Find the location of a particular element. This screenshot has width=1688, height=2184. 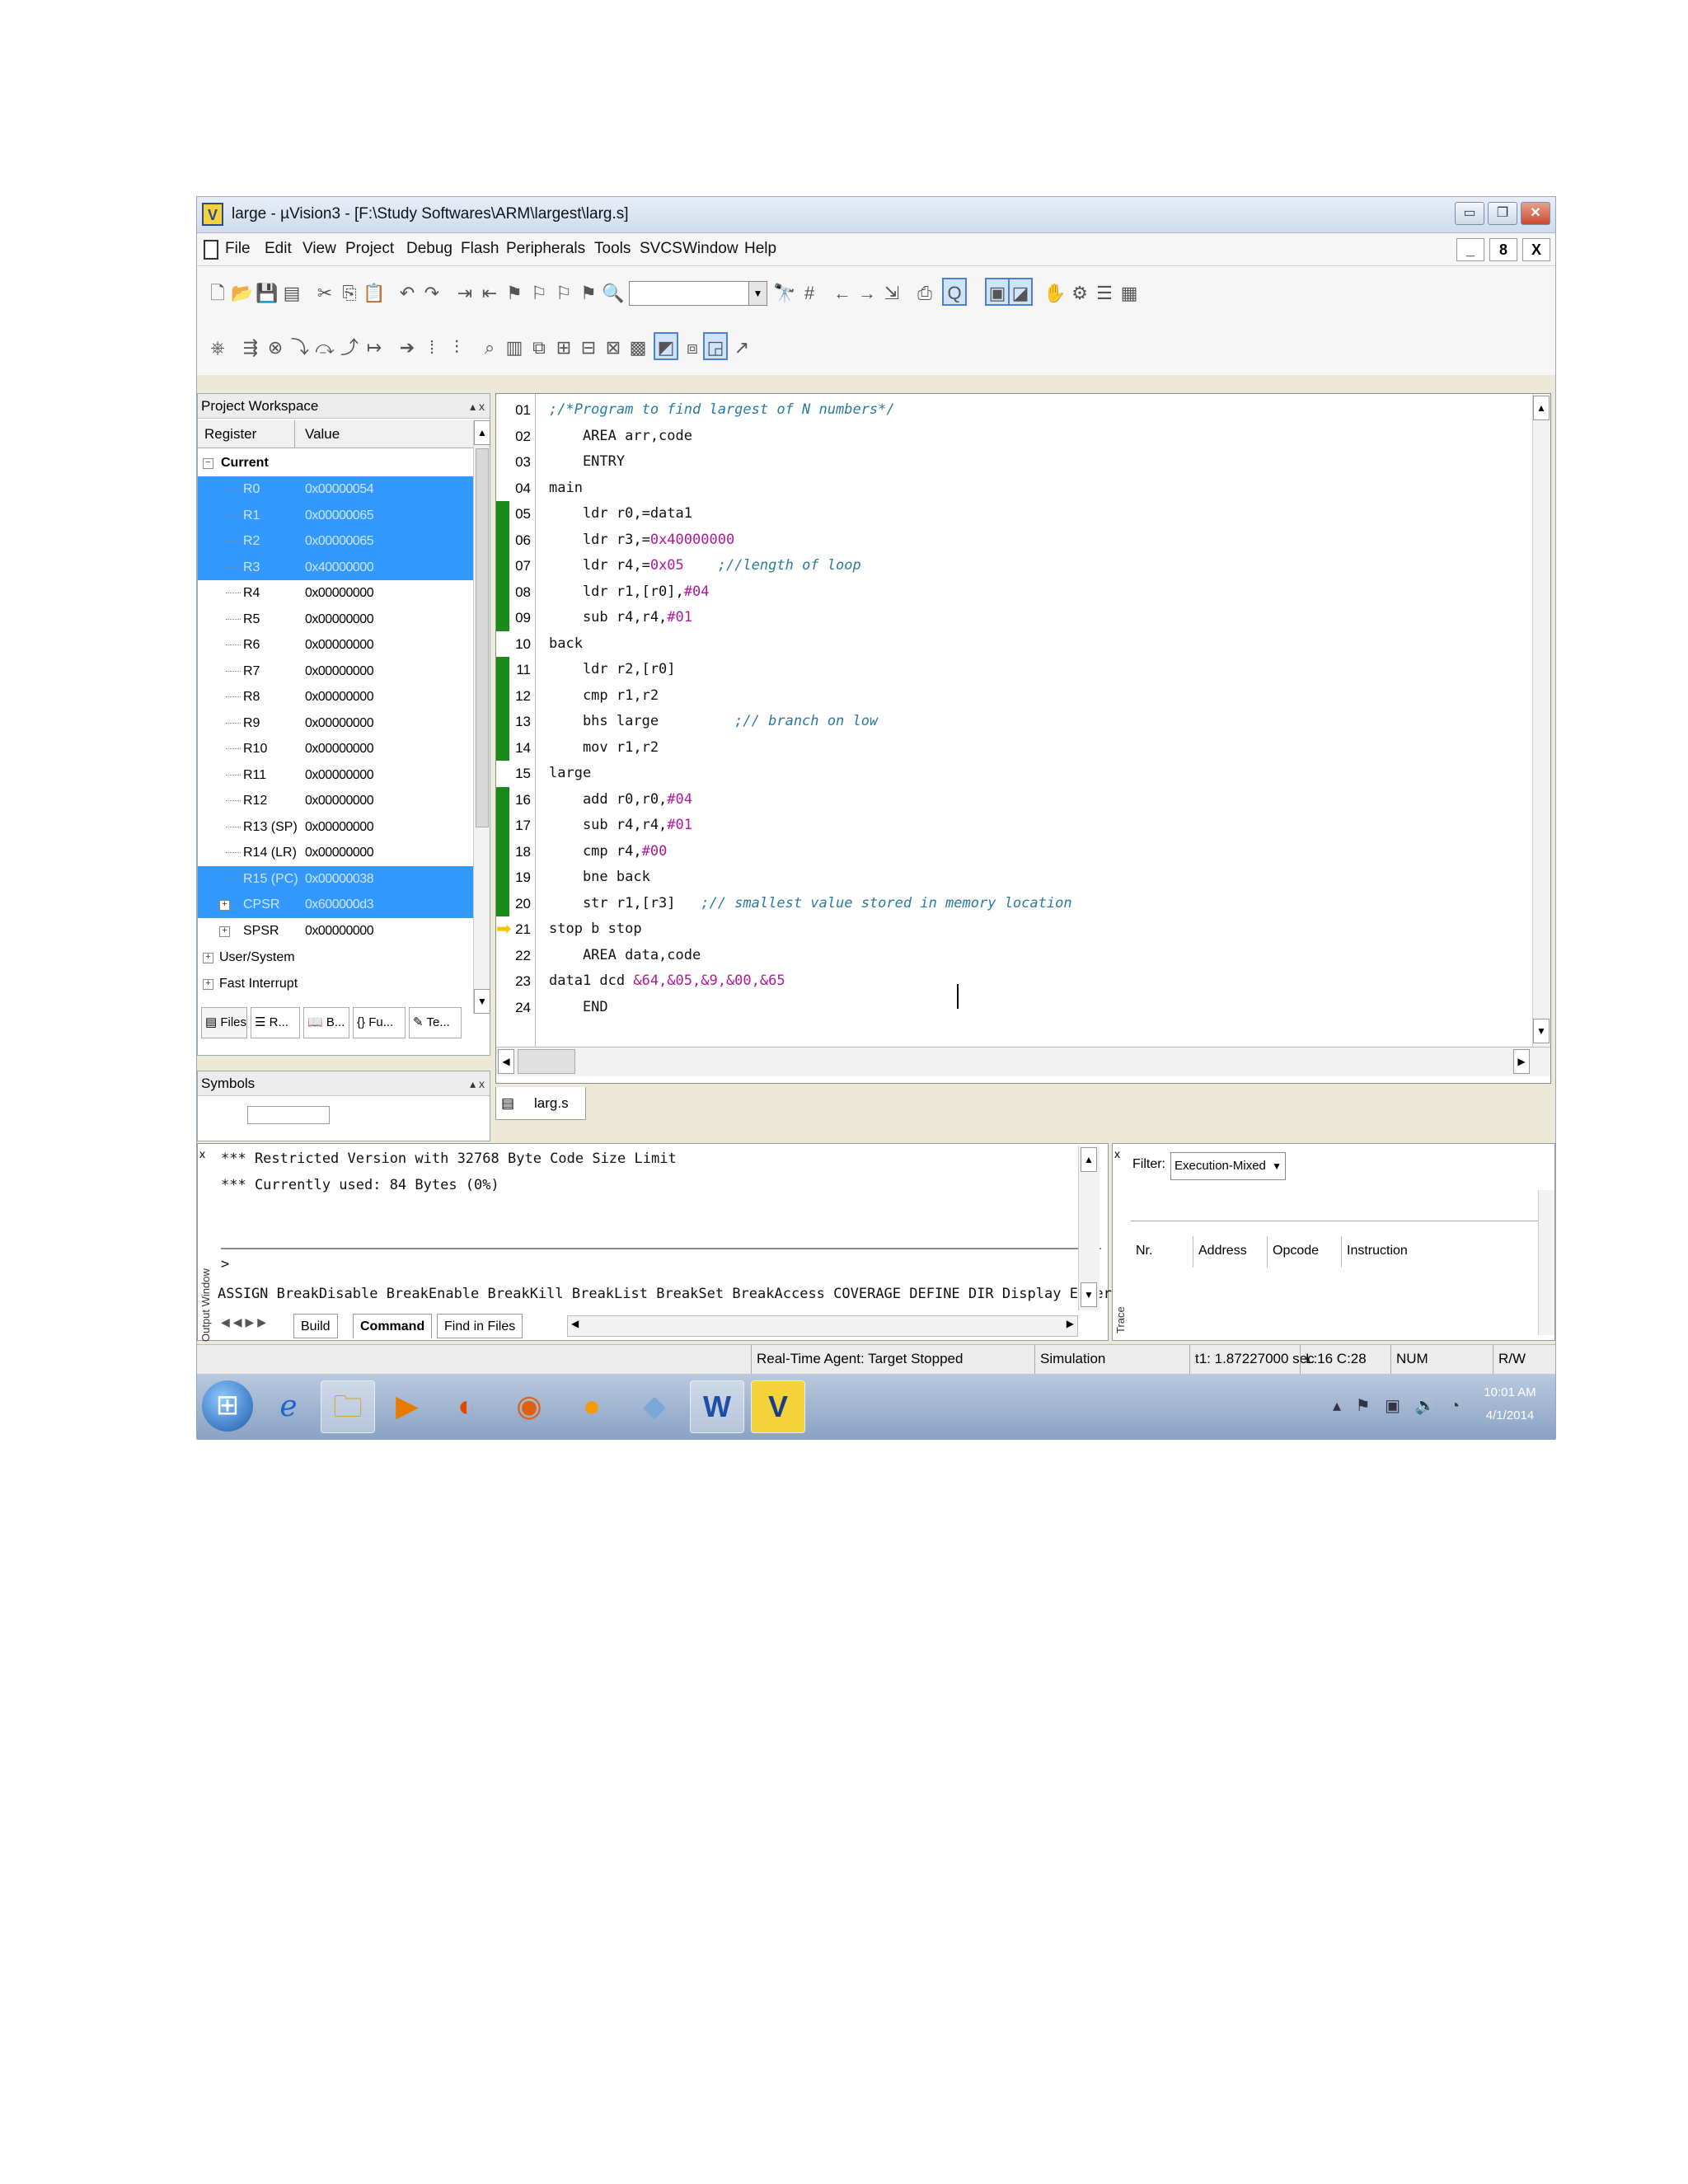

incremental-find-icon: # is located at coordinates (809, 293).